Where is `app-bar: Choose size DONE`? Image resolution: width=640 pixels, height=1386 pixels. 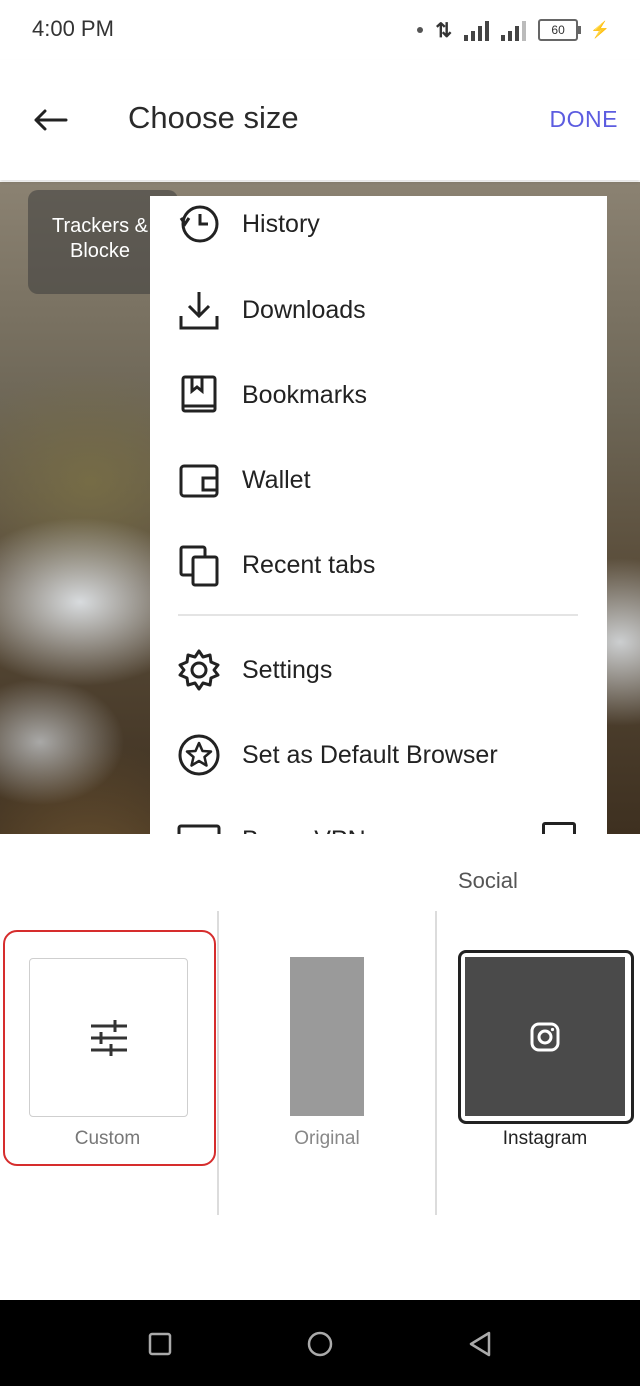 app-bar: Choose size DONE is located at coordinates (320, 120).